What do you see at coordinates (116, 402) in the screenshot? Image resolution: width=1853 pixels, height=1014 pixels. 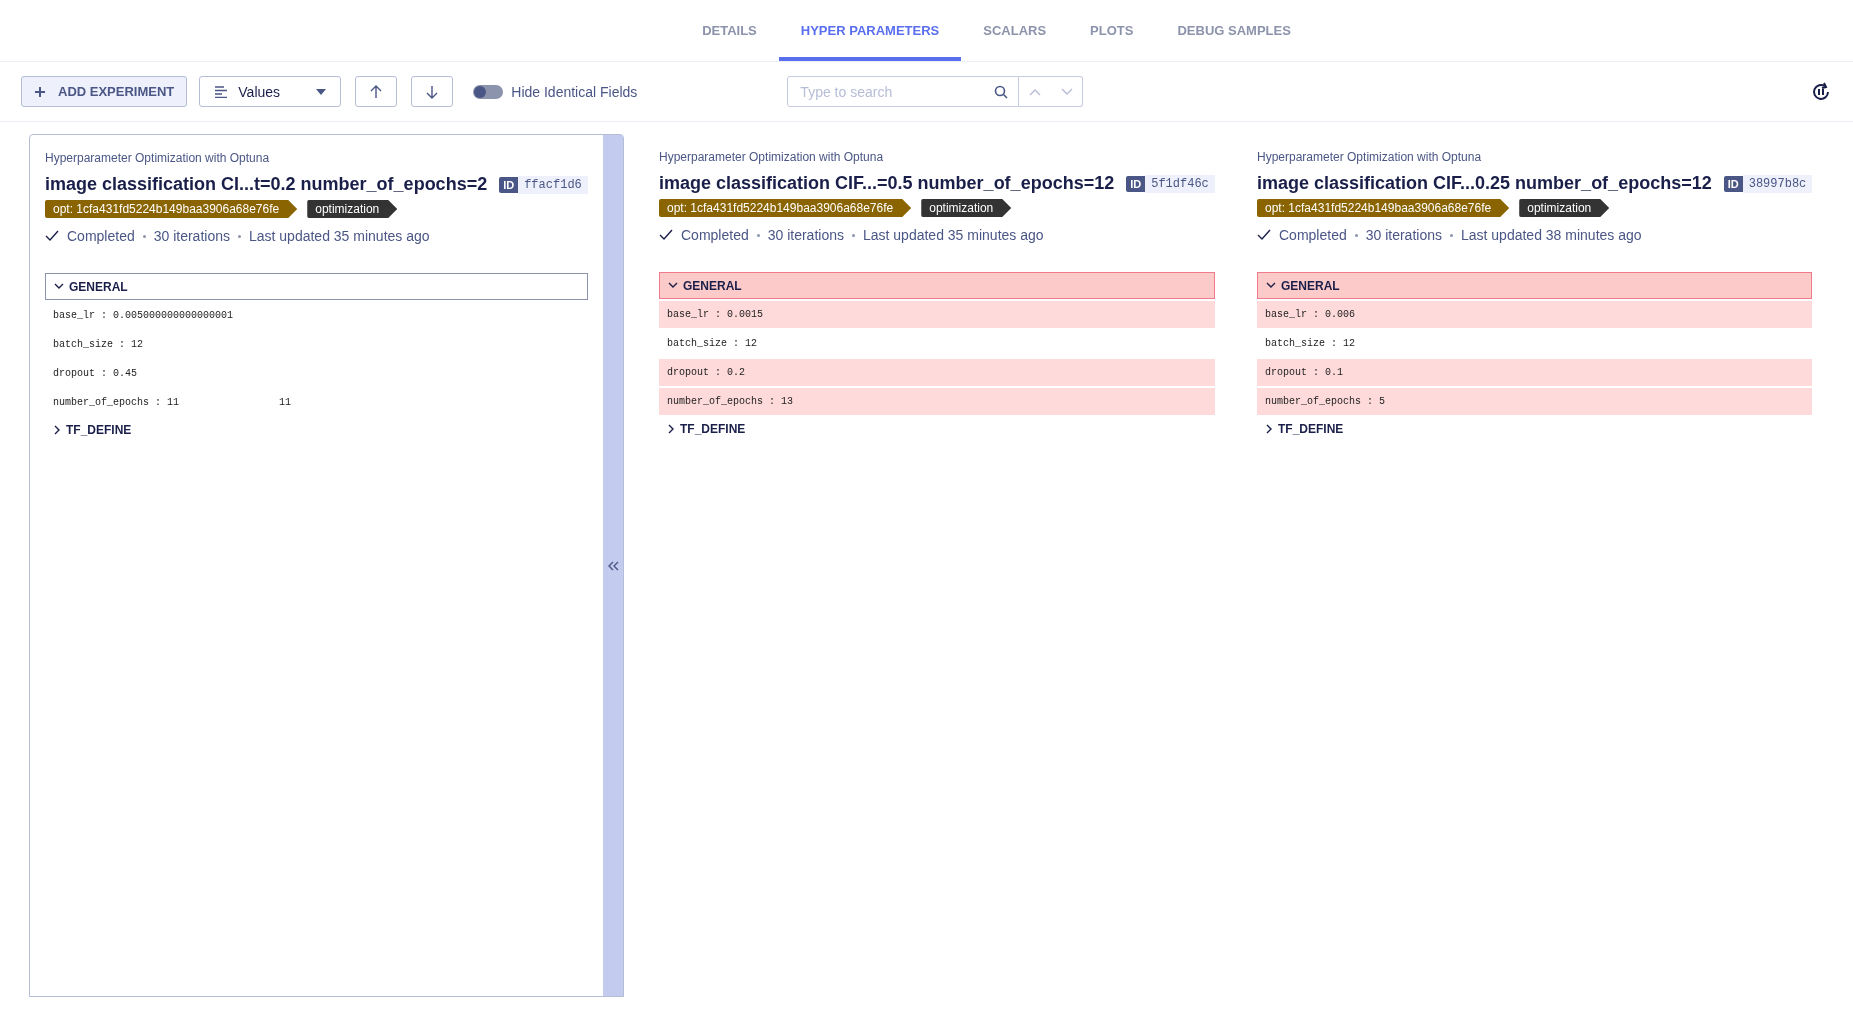 I see `param-text: number_of_epochs : 11` at bounding box center [116, 402].